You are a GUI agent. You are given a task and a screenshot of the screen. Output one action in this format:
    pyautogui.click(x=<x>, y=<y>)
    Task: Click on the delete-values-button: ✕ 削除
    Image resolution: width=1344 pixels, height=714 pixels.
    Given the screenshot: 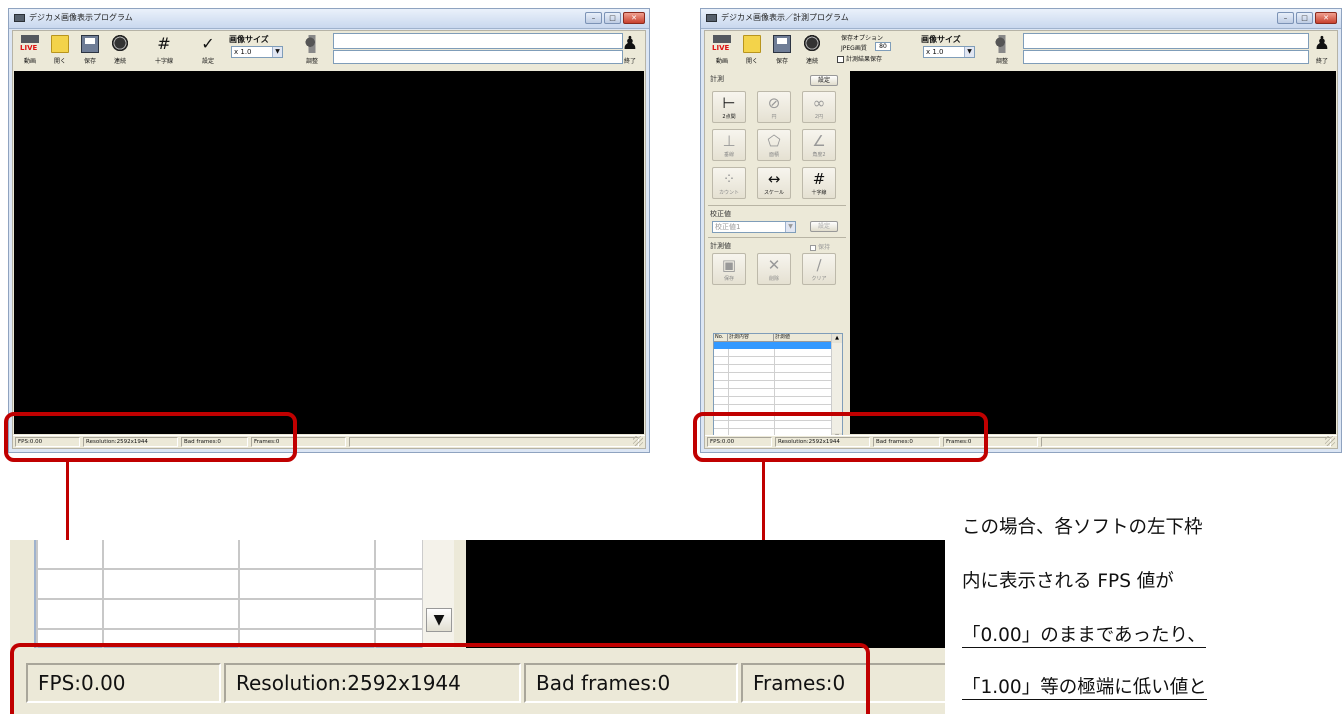 What is the action you would take?
    pyautogui.click(x=774, y=269)
    